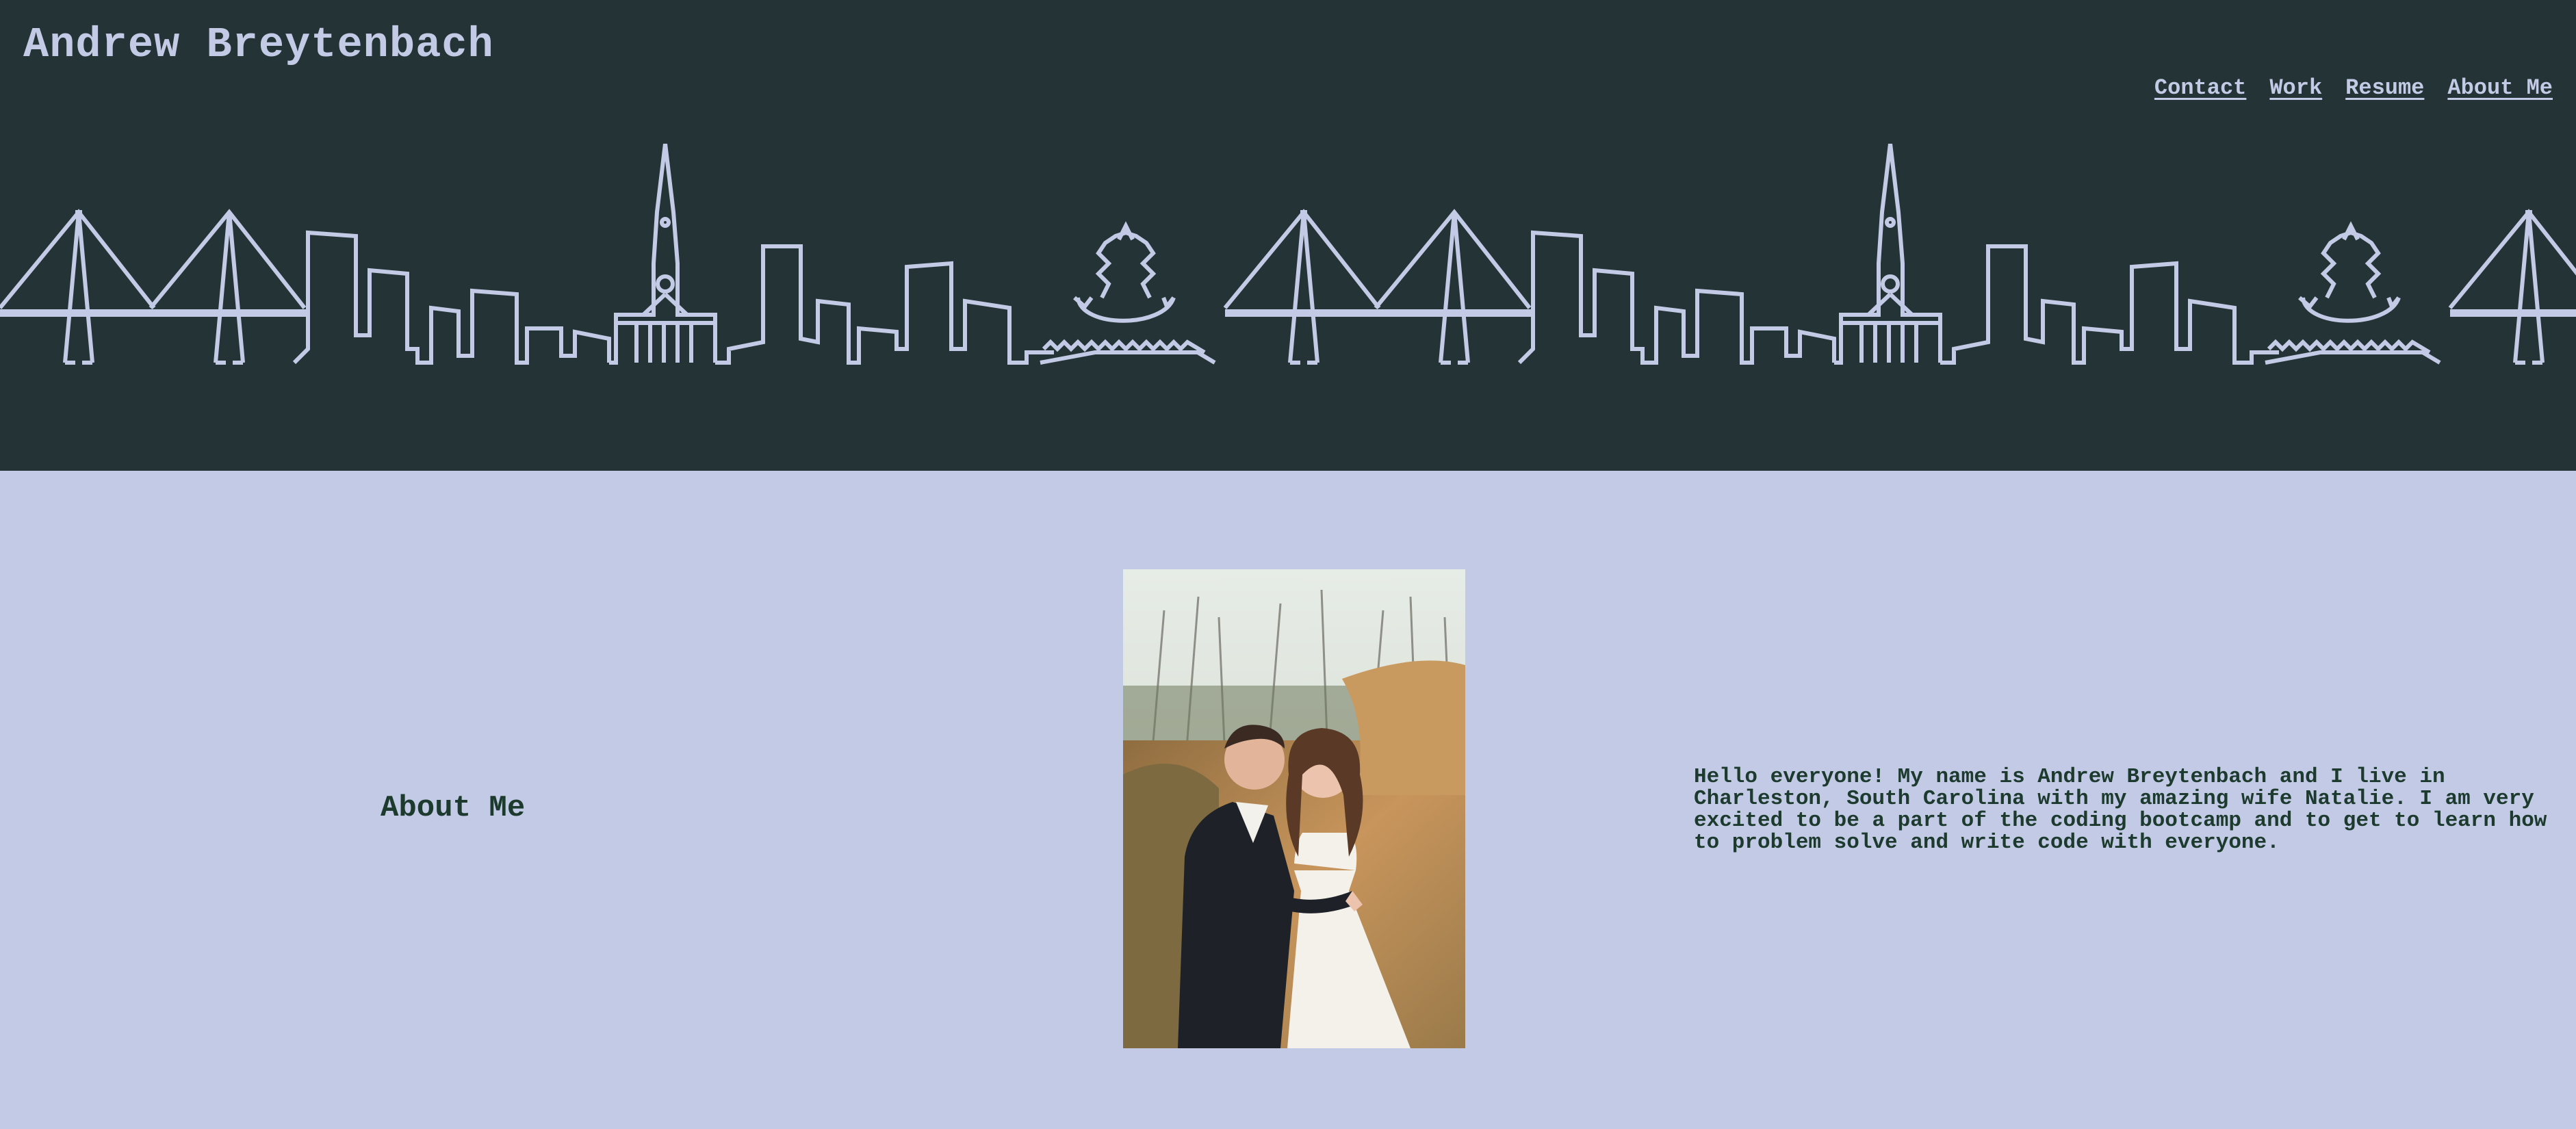  Describe the element at coordinates (258, 45) in the screenshot. I see `site-title: Andrew Breytenbach` at that location.